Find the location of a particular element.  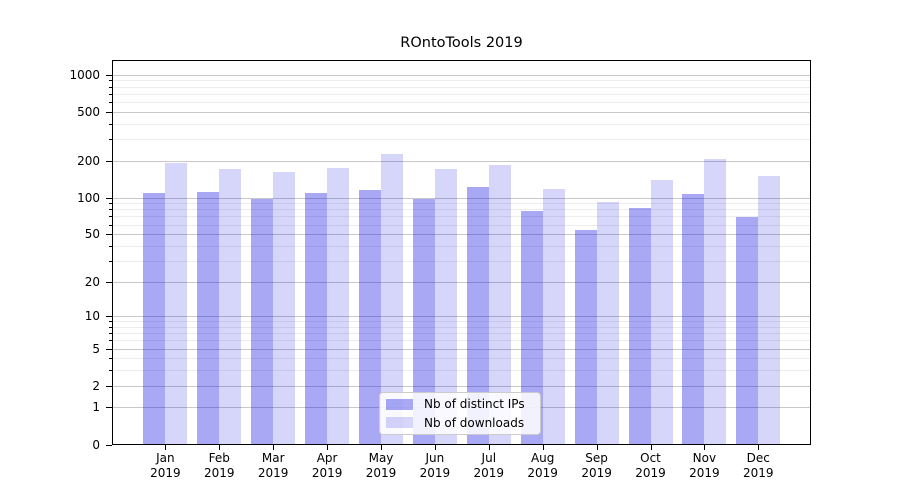

x-axis-spine is located at coordinates (461, 444).